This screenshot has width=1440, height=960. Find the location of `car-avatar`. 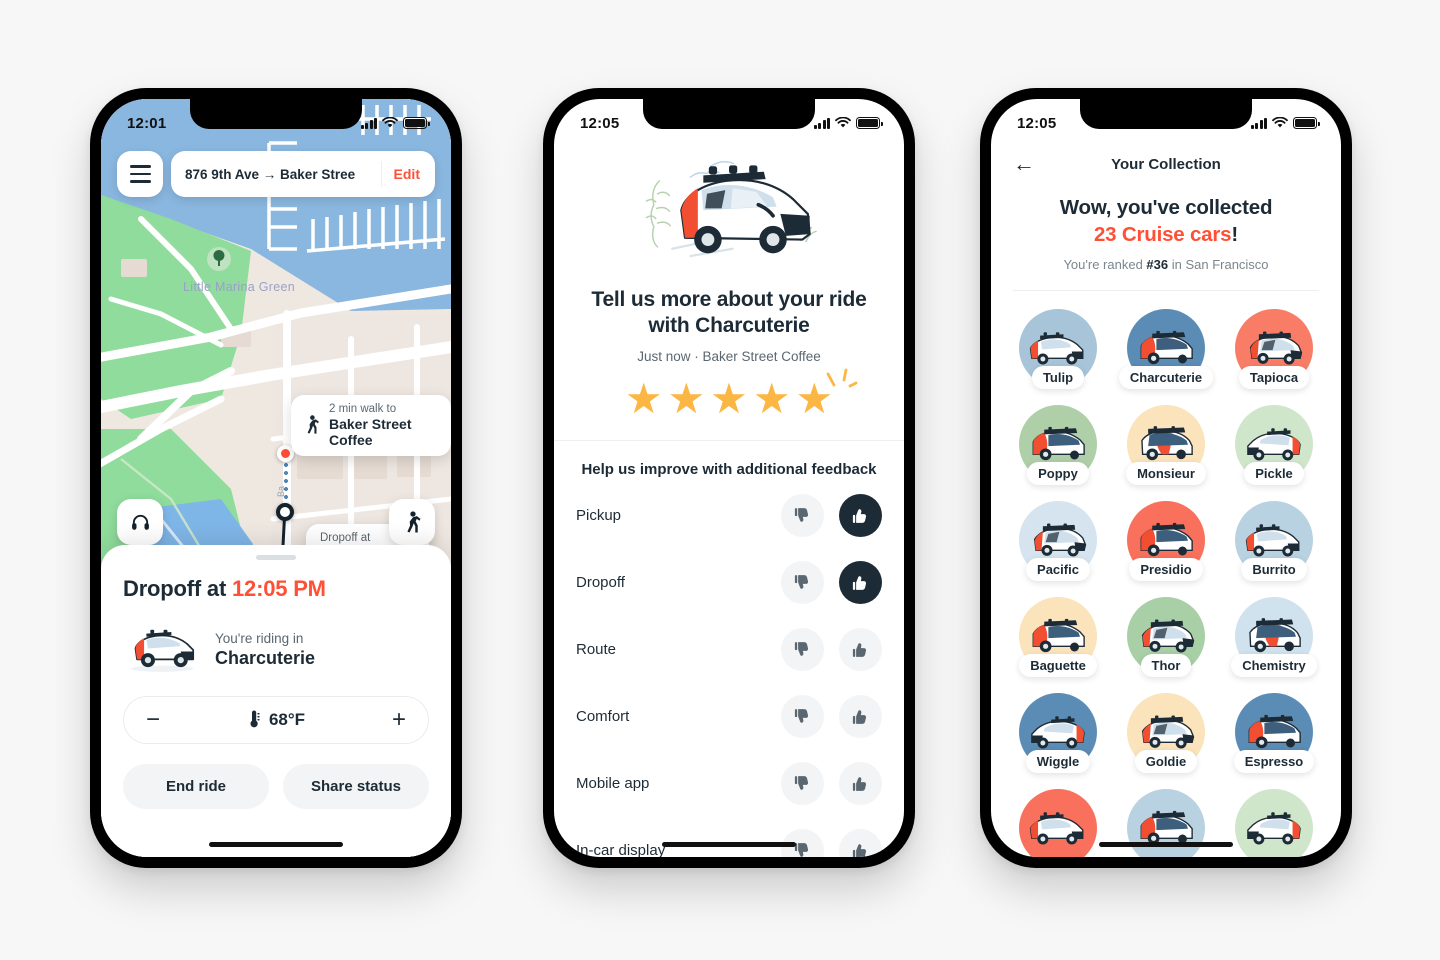

car-avatar is located at coordinates (1058, 823).